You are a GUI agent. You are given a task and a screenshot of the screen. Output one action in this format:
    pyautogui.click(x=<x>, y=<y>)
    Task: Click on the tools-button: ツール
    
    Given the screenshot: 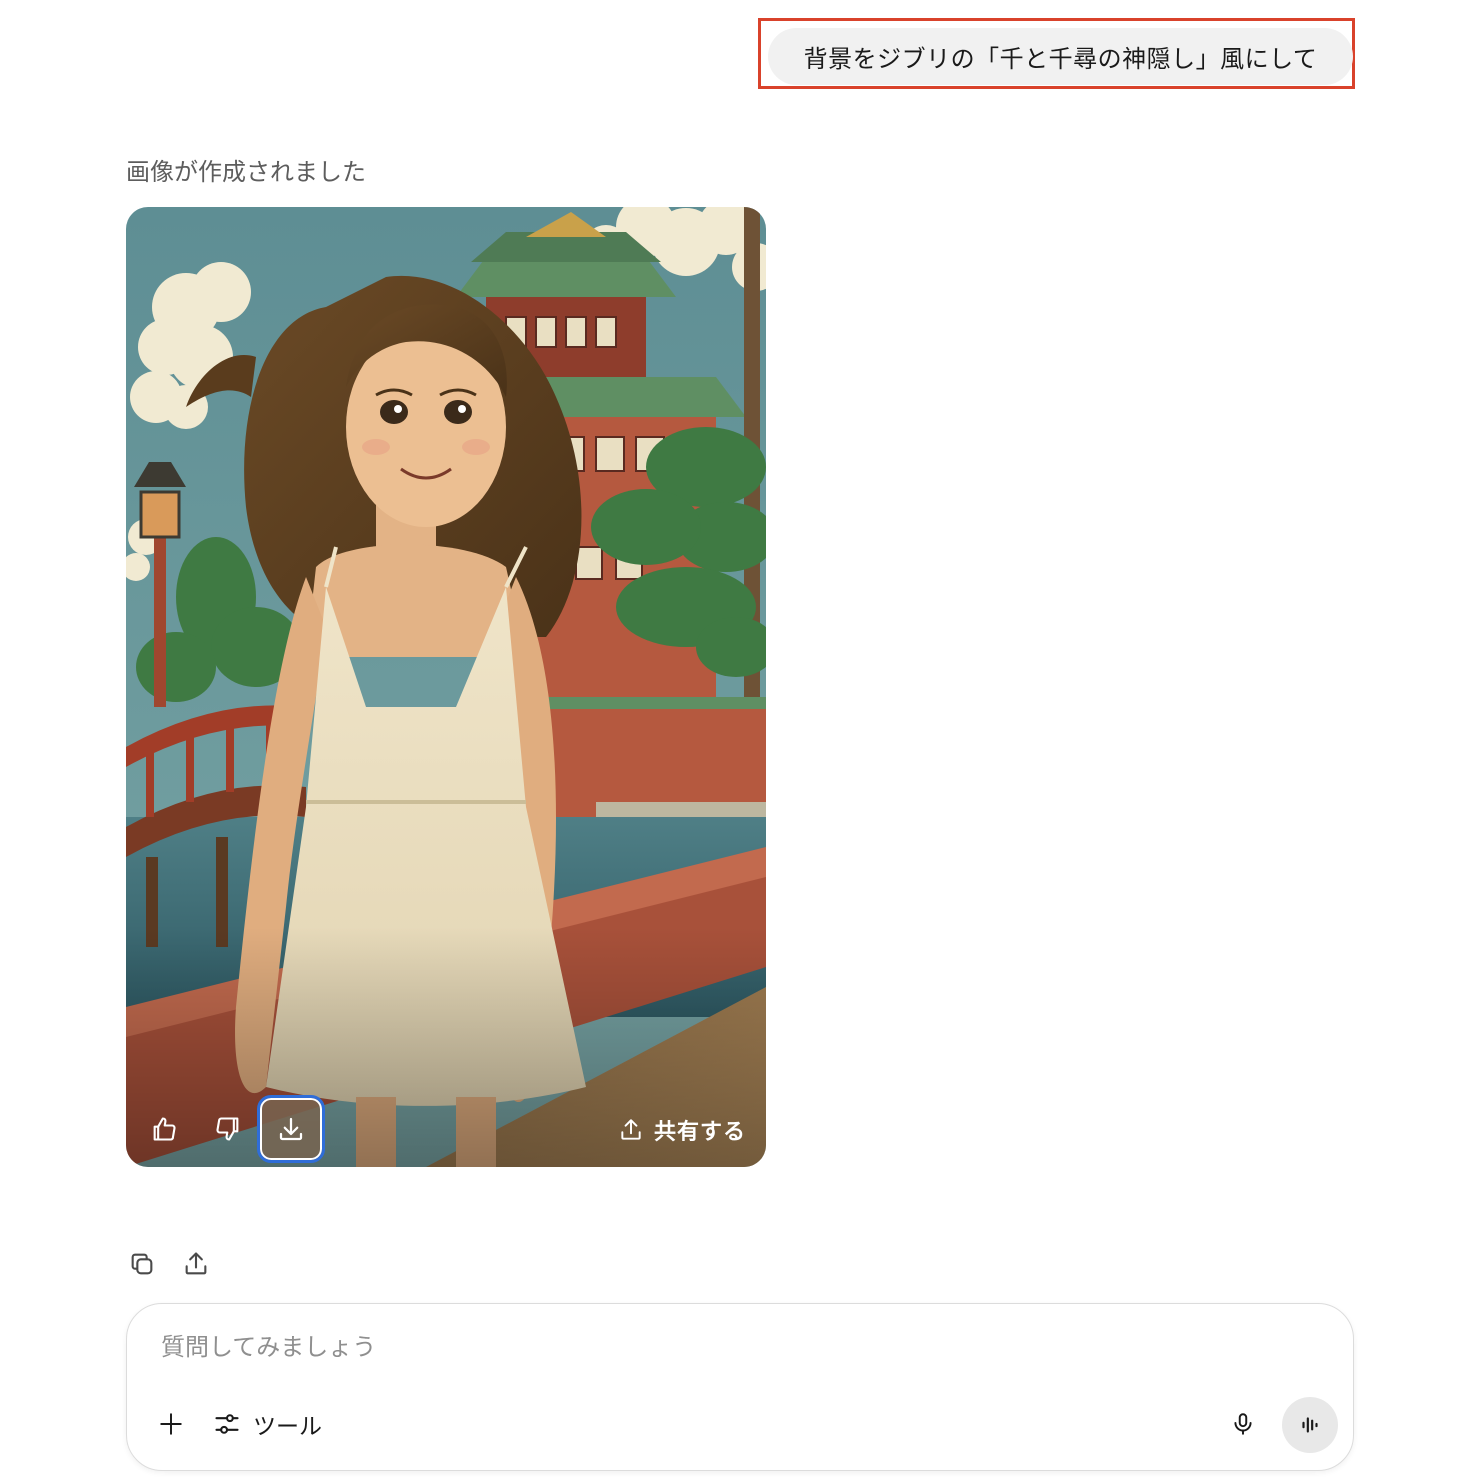 What is the action you would take?
    pyautogui.click(x=267, y=1424)
    